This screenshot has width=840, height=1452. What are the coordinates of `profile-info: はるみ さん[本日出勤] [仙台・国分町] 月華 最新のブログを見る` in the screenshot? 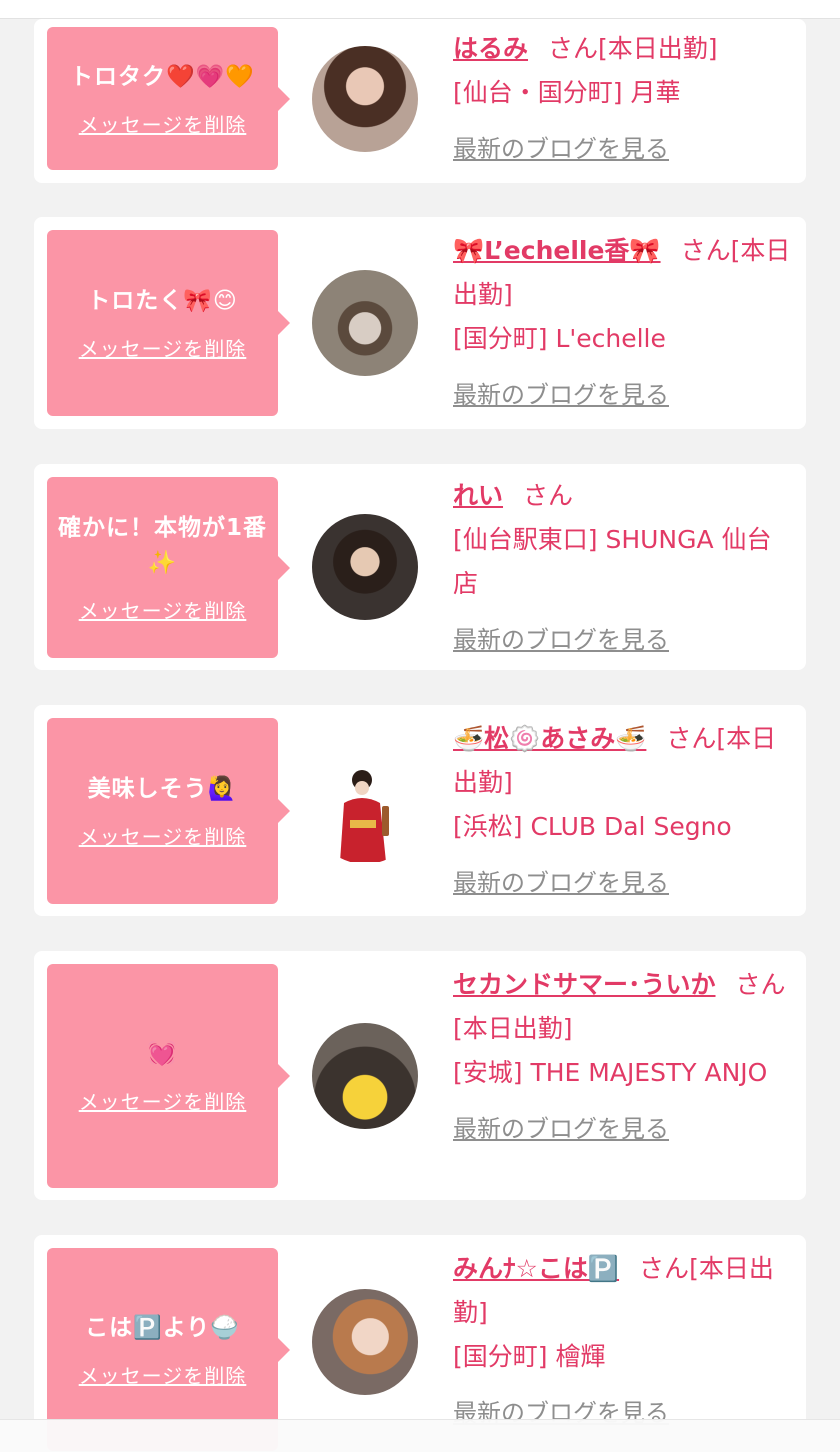 It's located at (623, 99).